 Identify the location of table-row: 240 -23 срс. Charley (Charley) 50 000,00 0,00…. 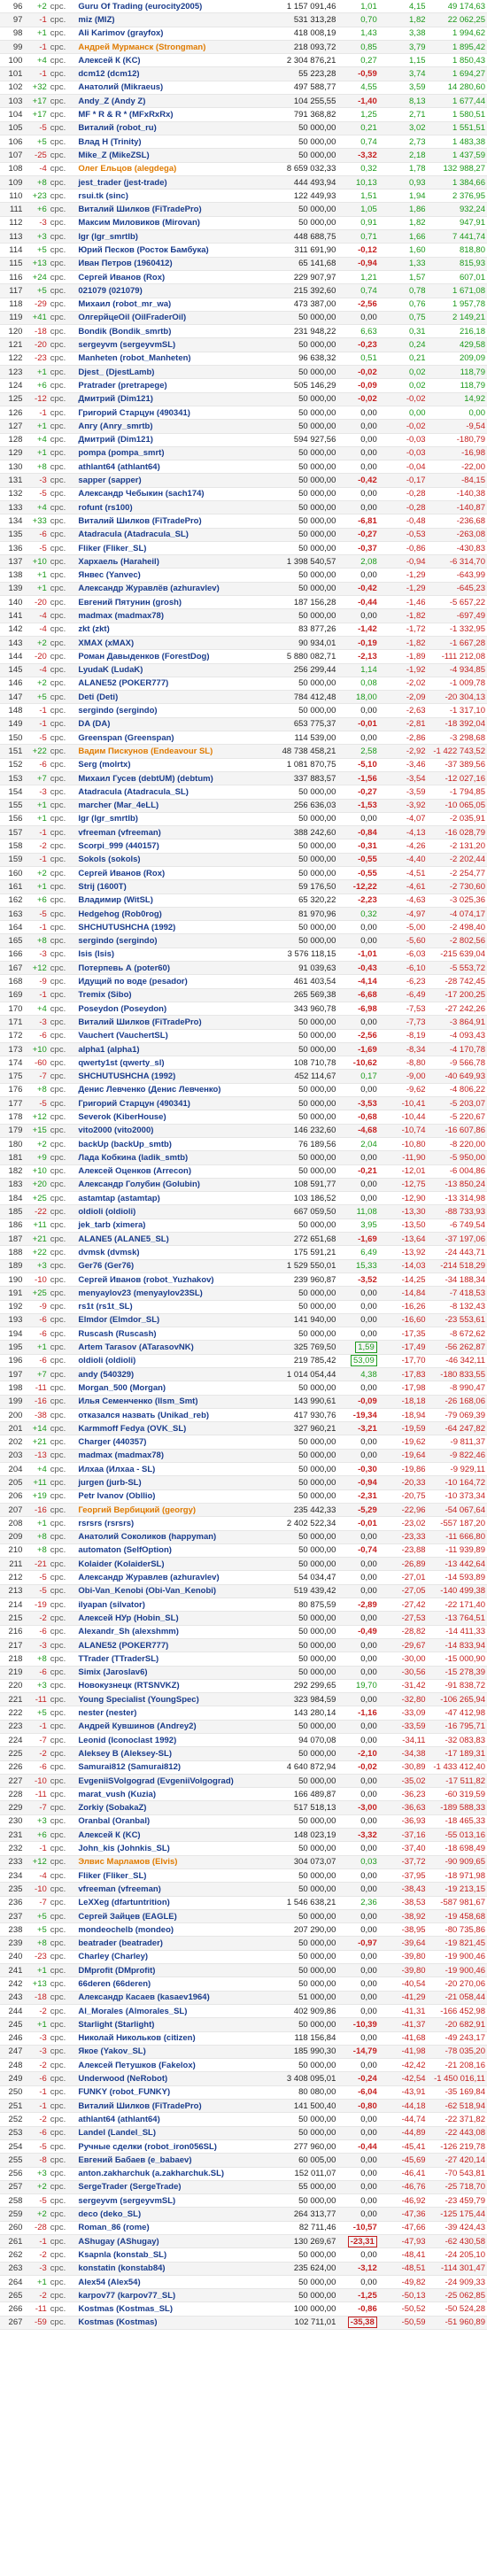
(243, 1957).